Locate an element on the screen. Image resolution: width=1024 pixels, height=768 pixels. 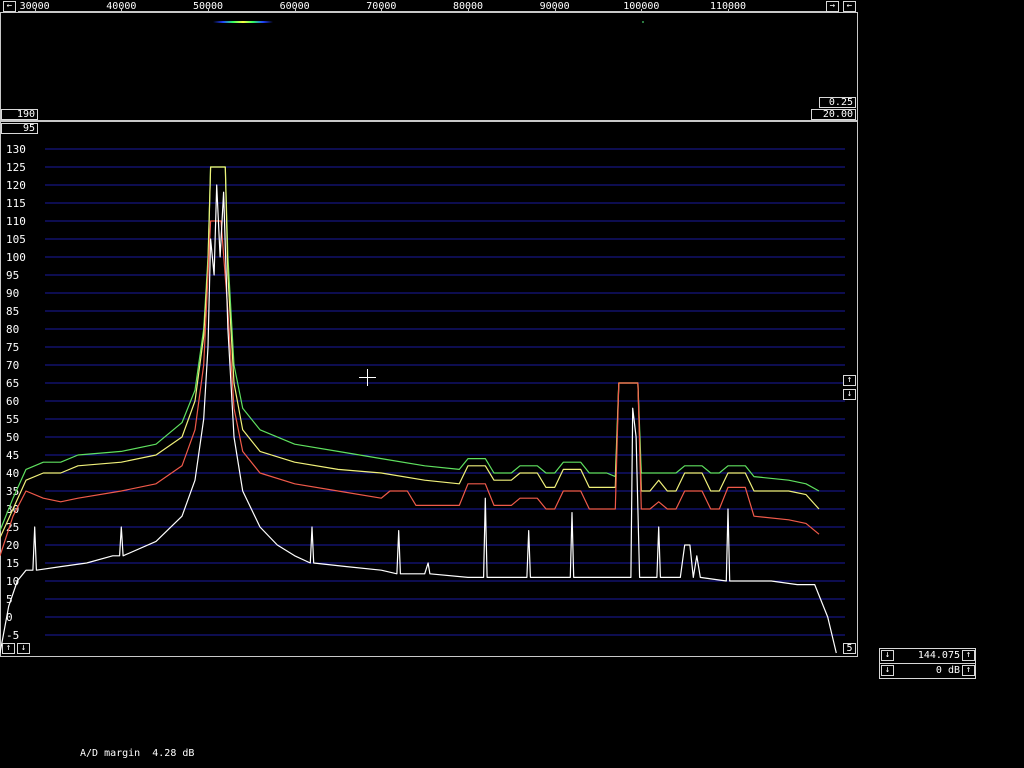
scroll-right-button: → is located at coordinates (832, 6).